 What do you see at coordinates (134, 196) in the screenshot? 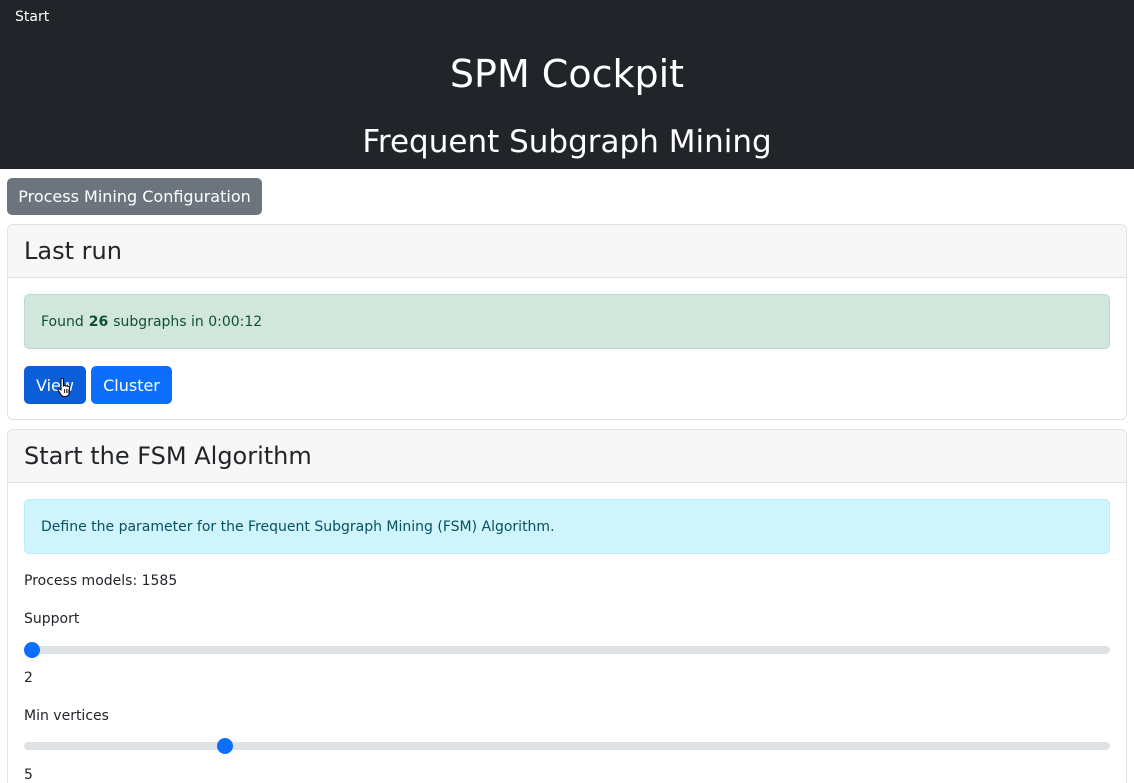
I see `process-mining-configuration-button: Process Mining Configuration` at bounding box center [134, 196].